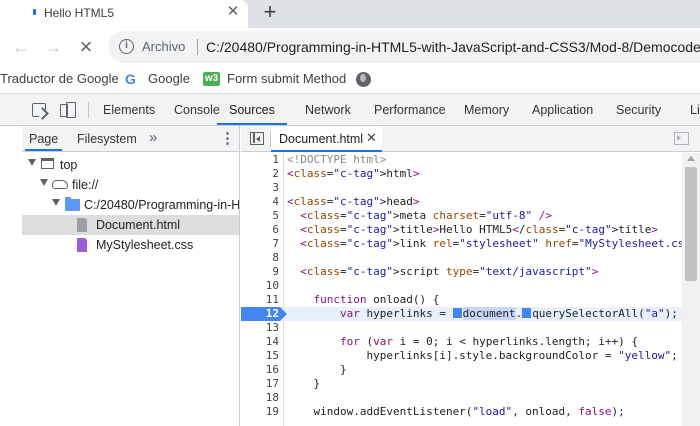  Describe the element at coordinates (21, 47) in the screenshot. I see `back-arrow-icon: ←` at that location.